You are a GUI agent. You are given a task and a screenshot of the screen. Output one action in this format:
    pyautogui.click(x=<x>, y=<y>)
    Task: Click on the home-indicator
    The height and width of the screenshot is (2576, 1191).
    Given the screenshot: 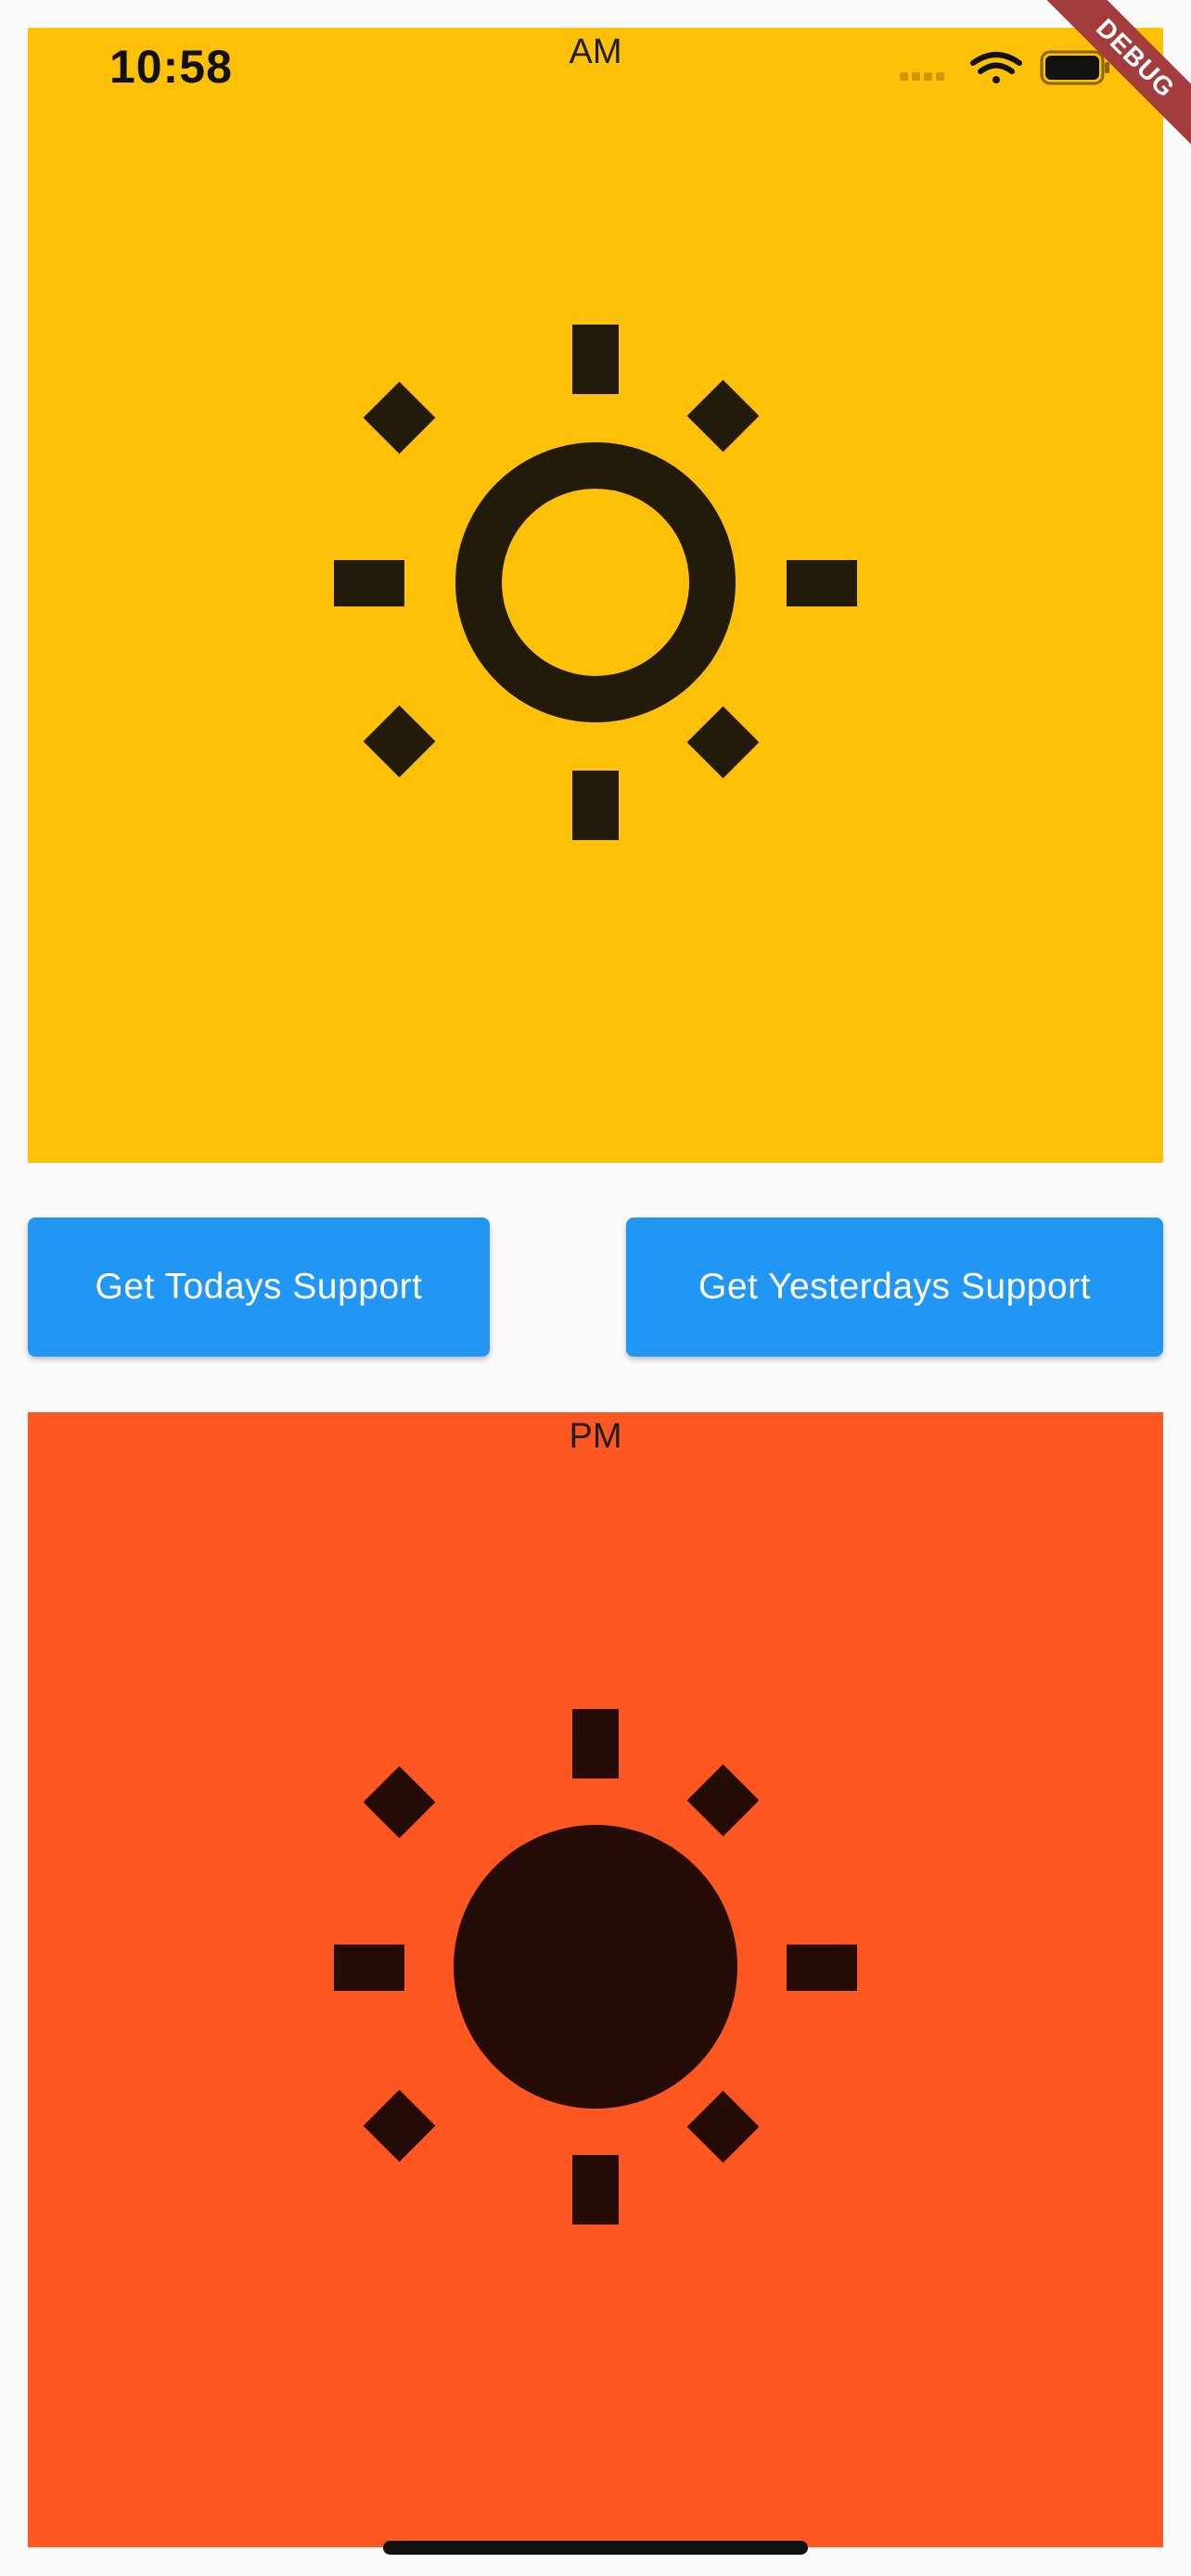 What is the action you would take?
    pyautogui.click(x=595, y=2548)
    